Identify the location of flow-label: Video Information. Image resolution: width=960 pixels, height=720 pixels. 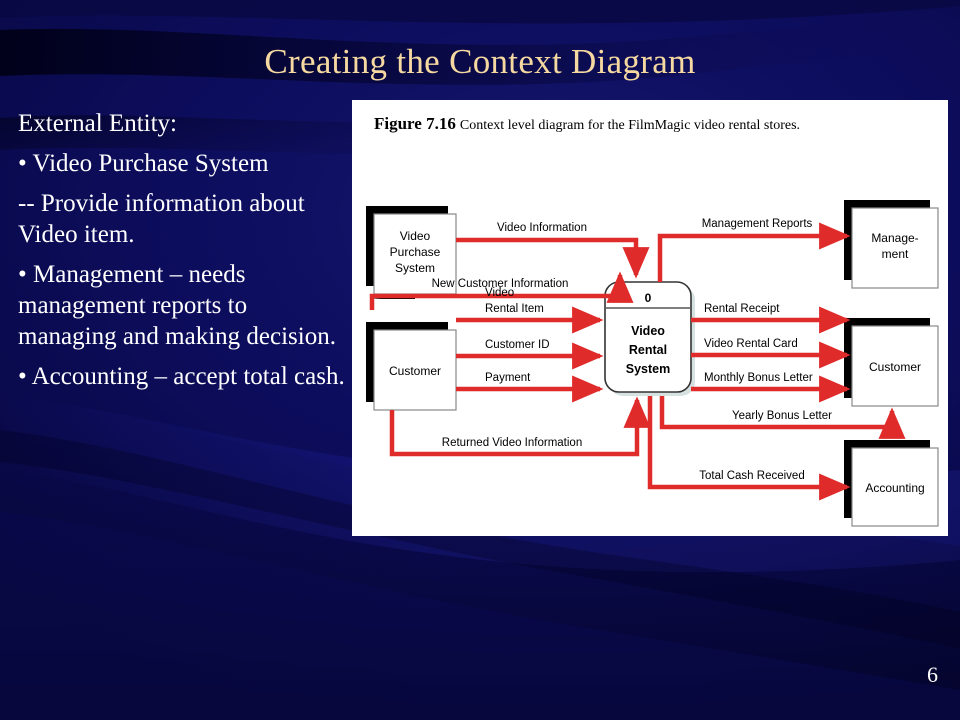
(542, 228).